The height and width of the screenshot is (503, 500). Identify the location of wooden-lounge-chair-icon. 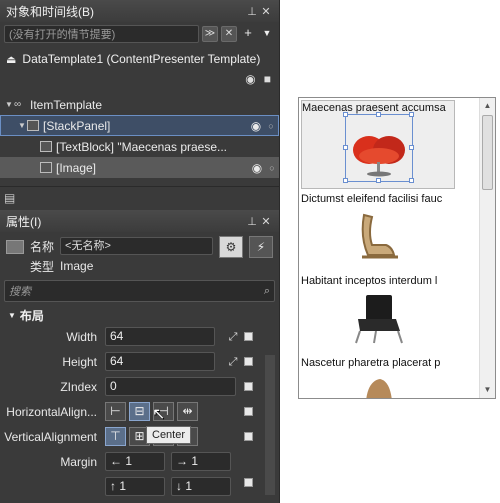
(379, 236).